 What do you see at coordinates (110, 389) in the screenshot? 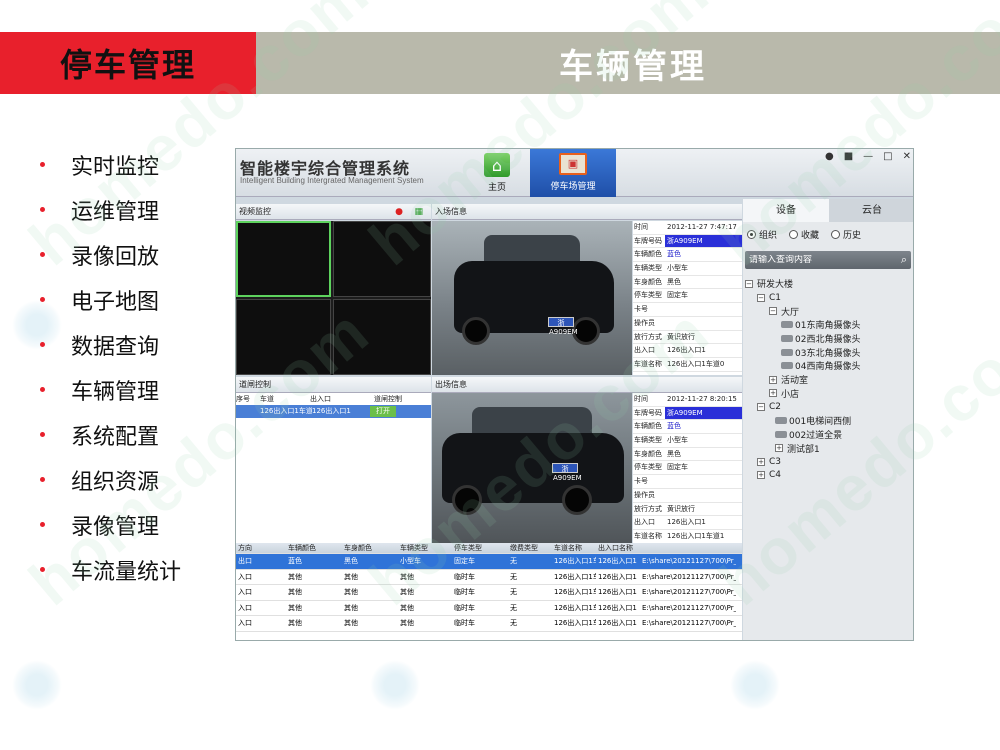
I see `list-item: 车辆管理` at bounding box center [110, 389].